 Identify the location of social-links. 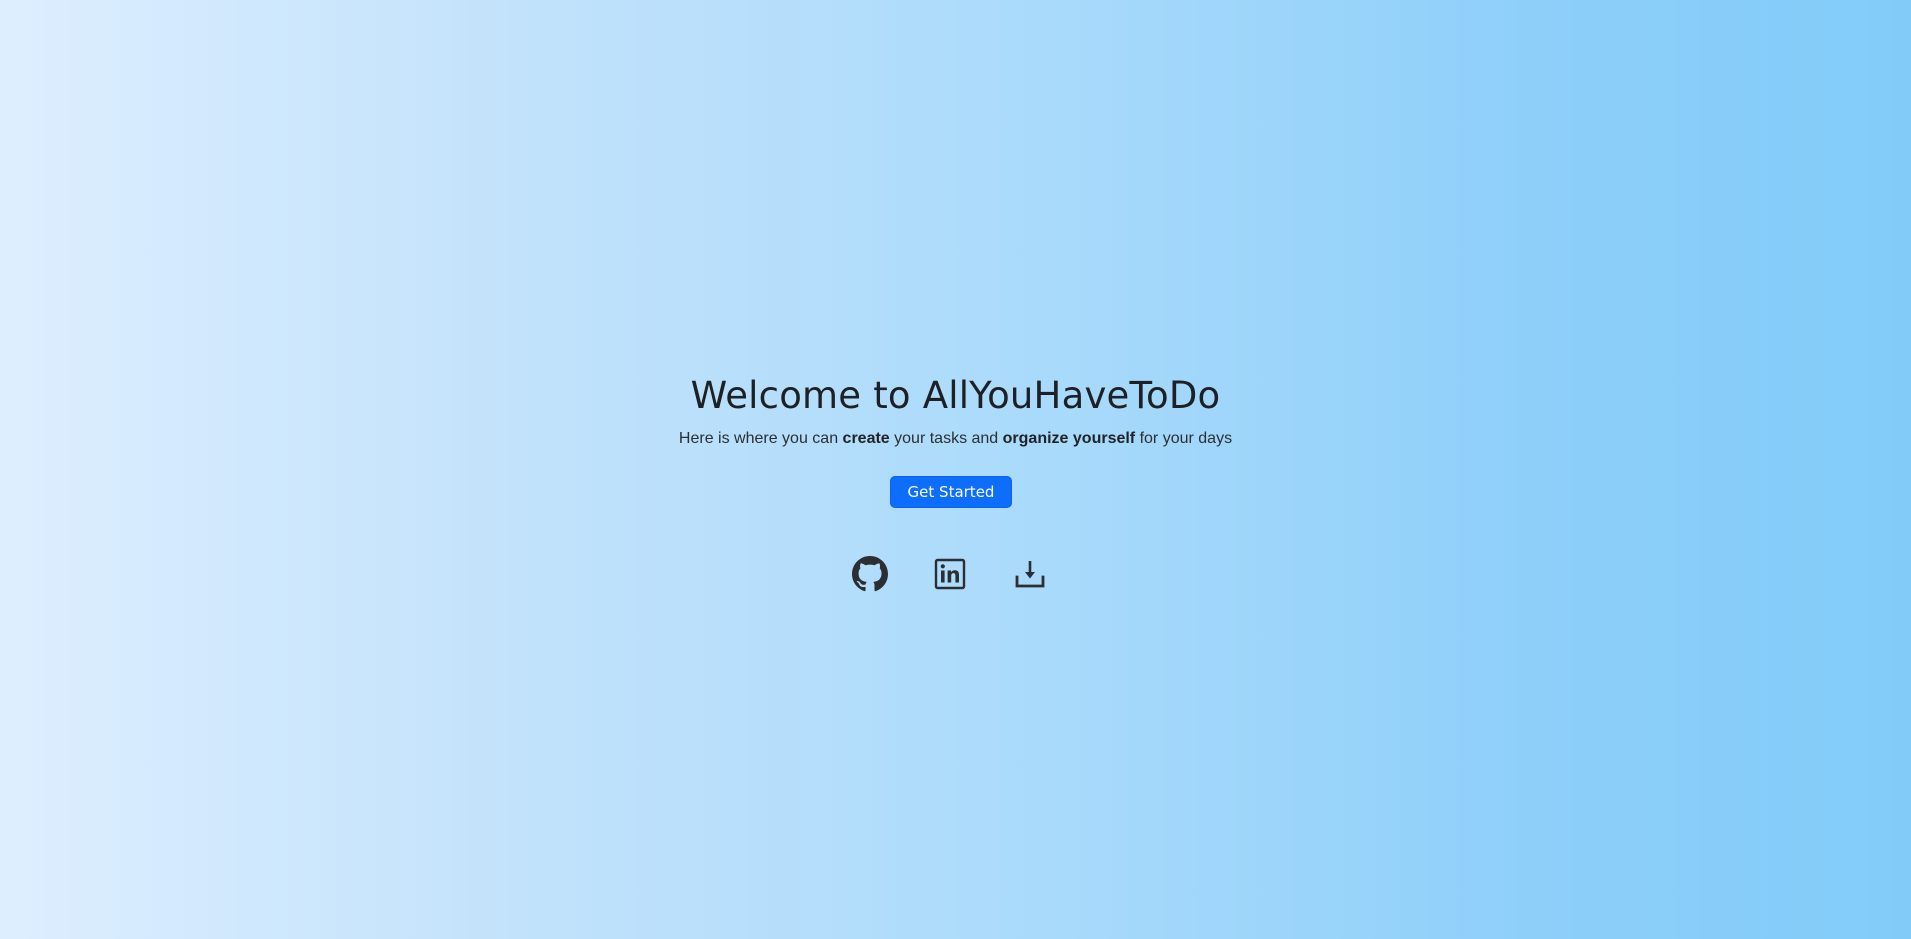
(957, 574).